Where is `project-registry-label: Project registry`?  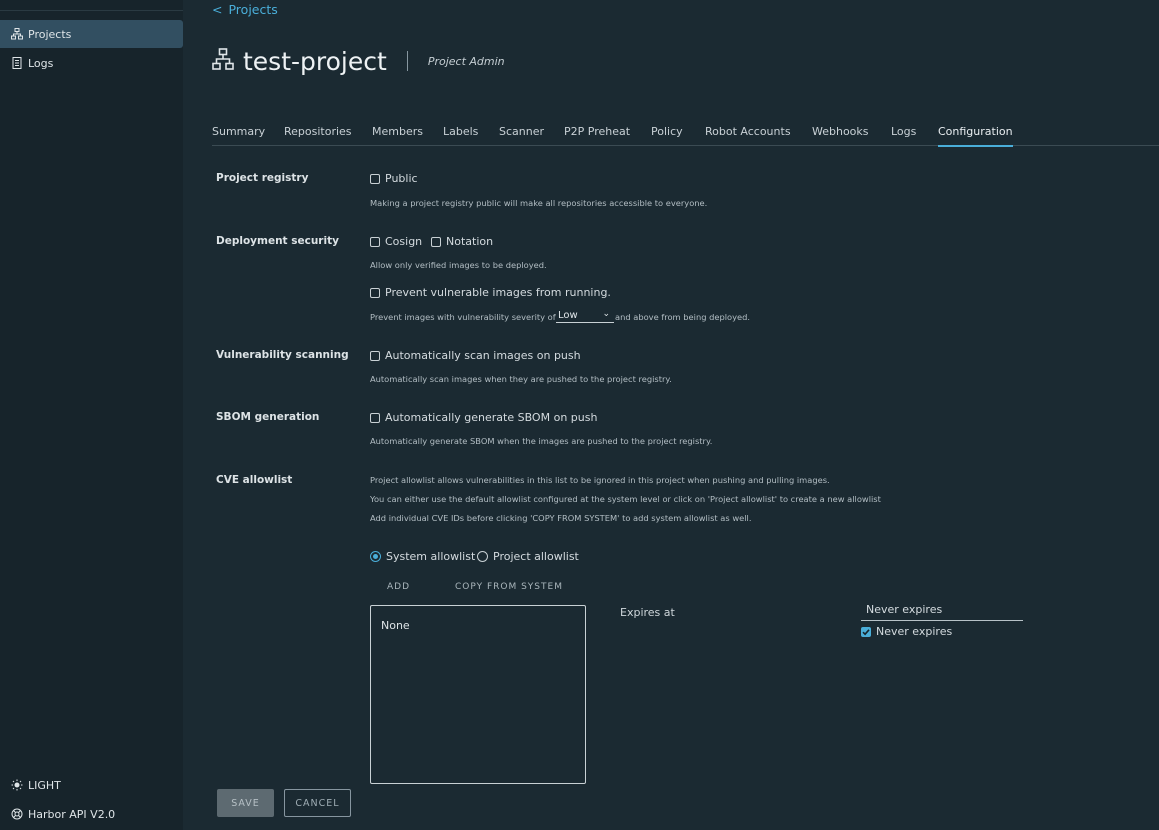
project-registry-label: Project registry is located at coordinates (262, 178).